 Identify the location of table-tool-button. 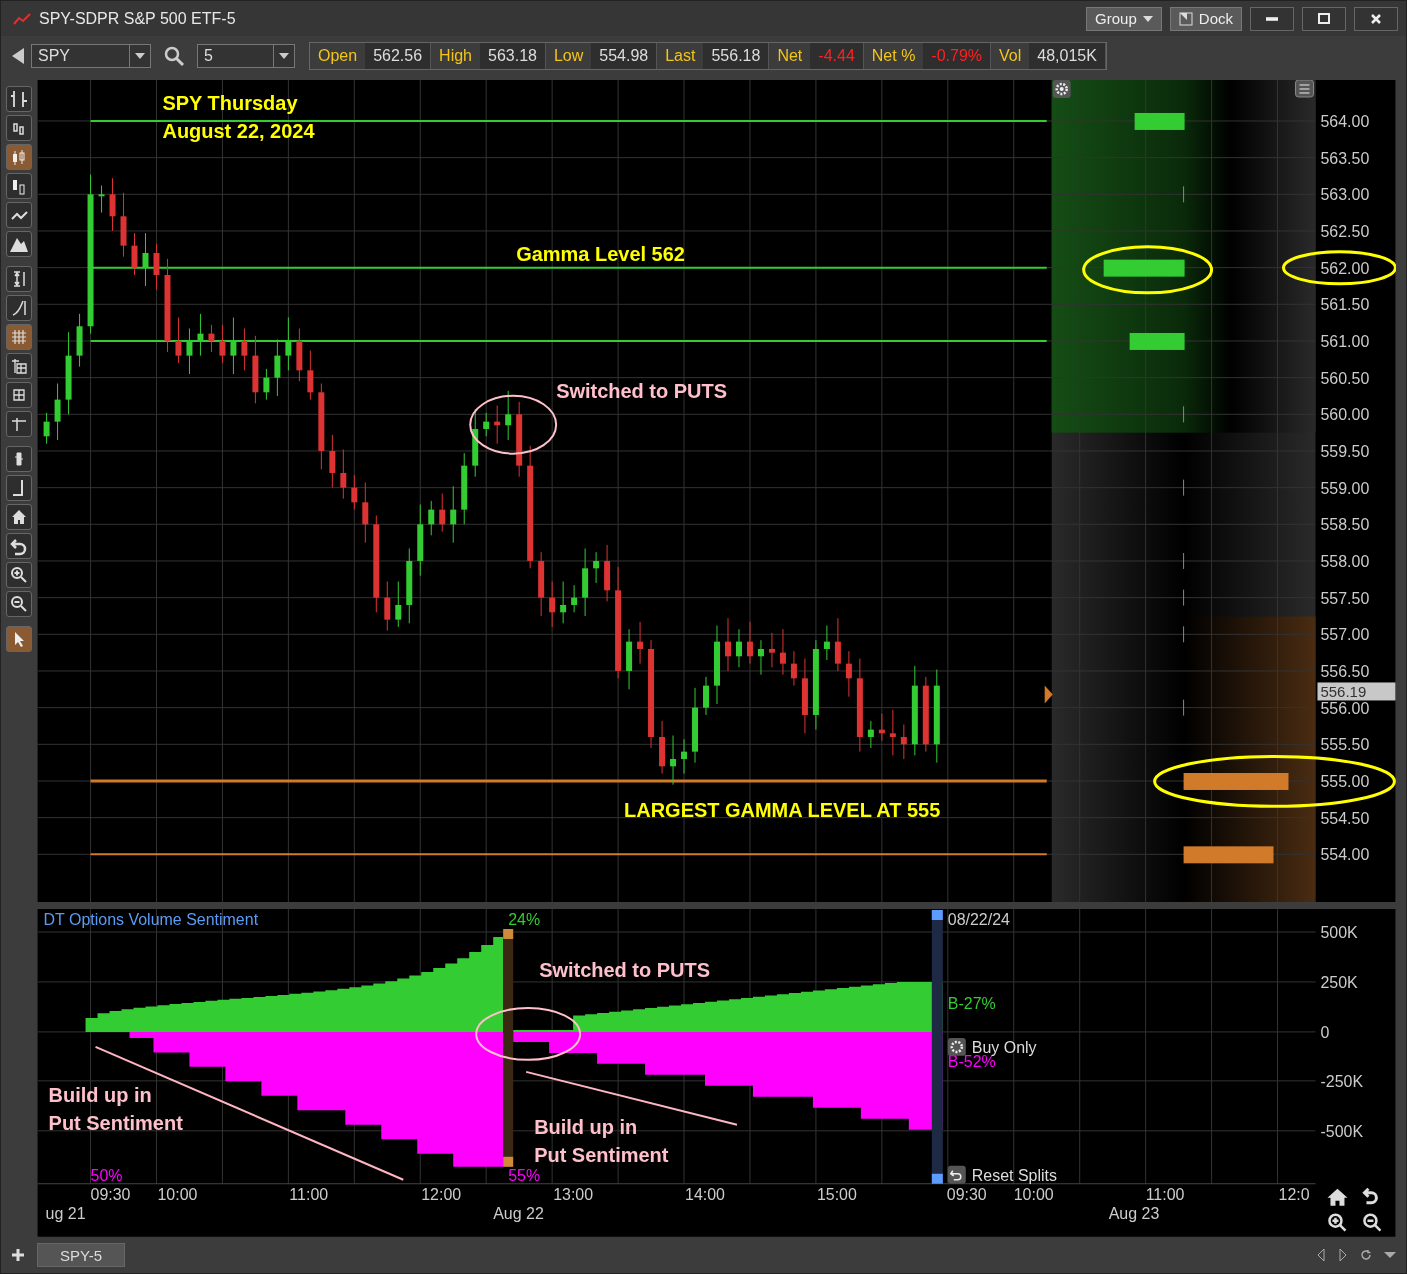
(19, 366).